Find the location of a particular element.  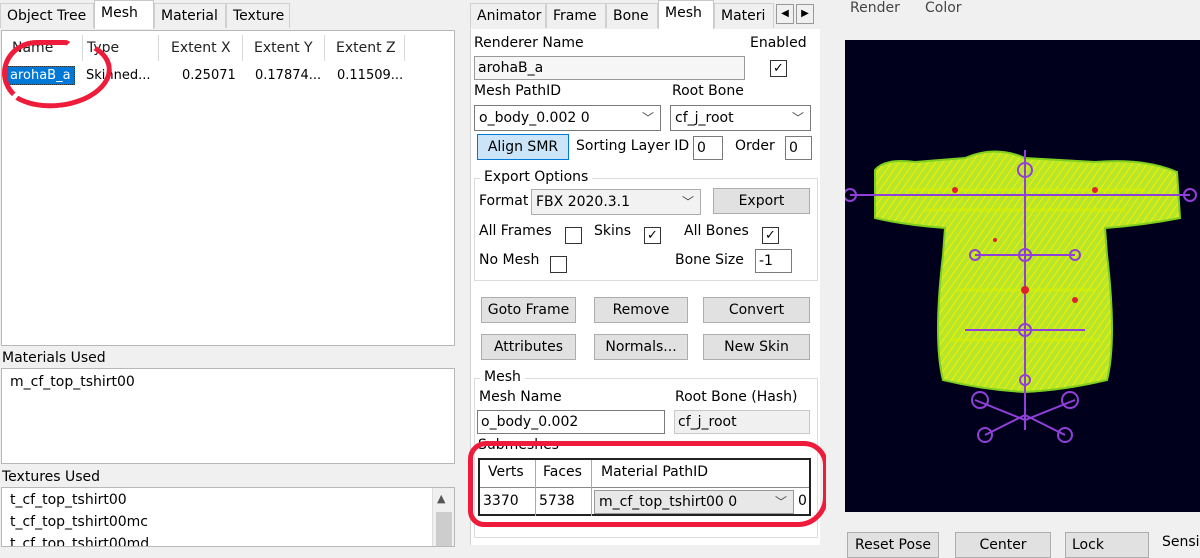

tab-material: Material is located at coordinates (190, 15).